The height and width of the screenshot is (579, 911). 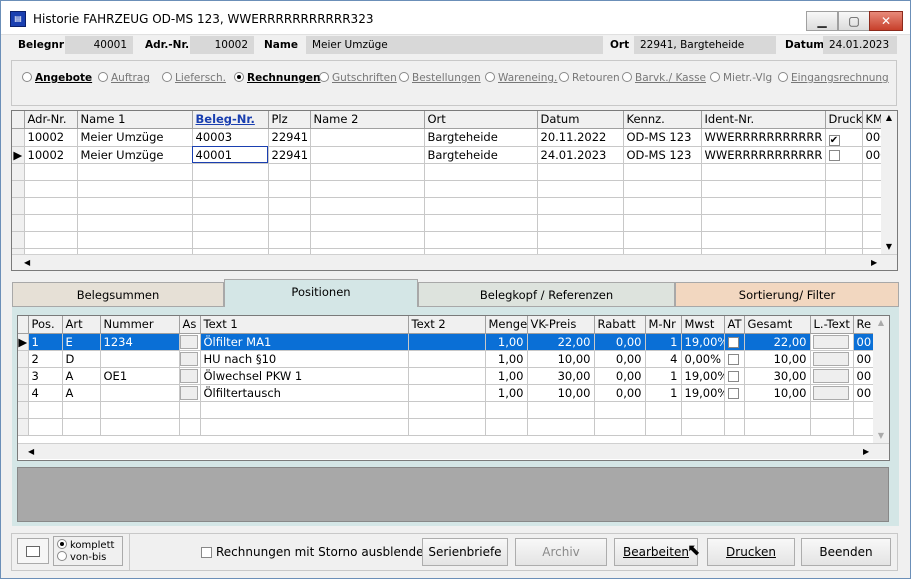 What do you see at coordinates (81, 342) in the screenshot?
I see `table-cell: E` at bounding box center [81, 342].